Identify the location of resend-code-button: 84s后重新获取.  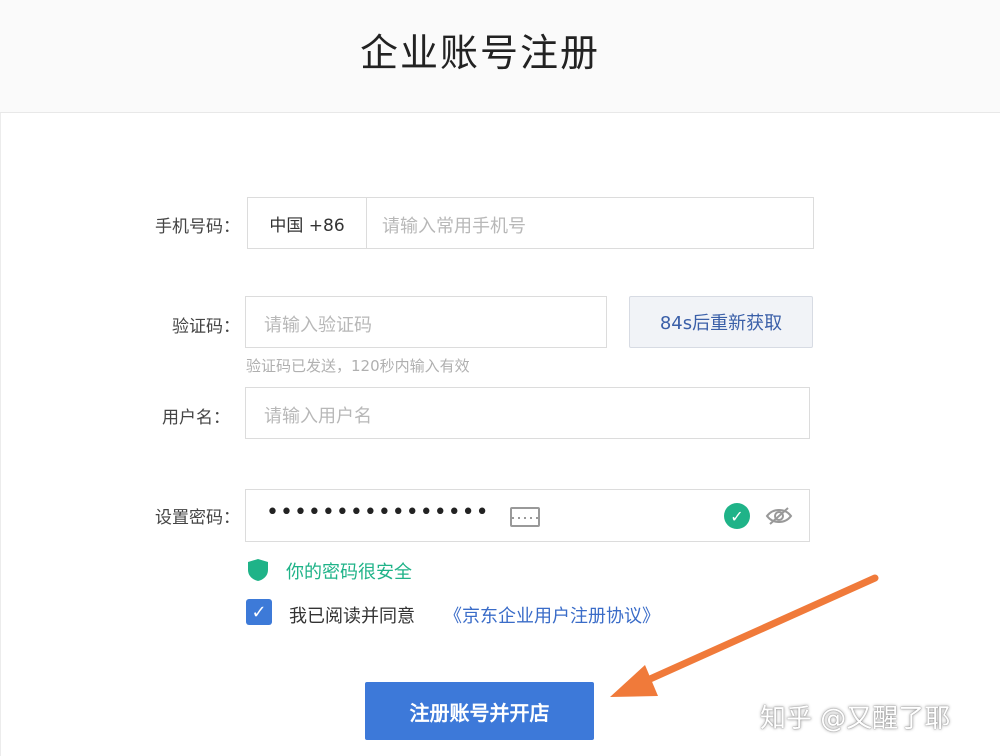
(721, 322).